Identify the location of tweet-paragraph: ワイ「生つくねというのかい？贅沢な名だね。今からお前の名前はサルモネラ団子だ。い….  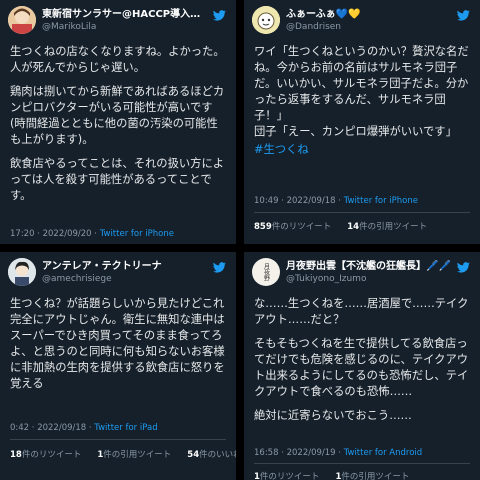
(361, 91).